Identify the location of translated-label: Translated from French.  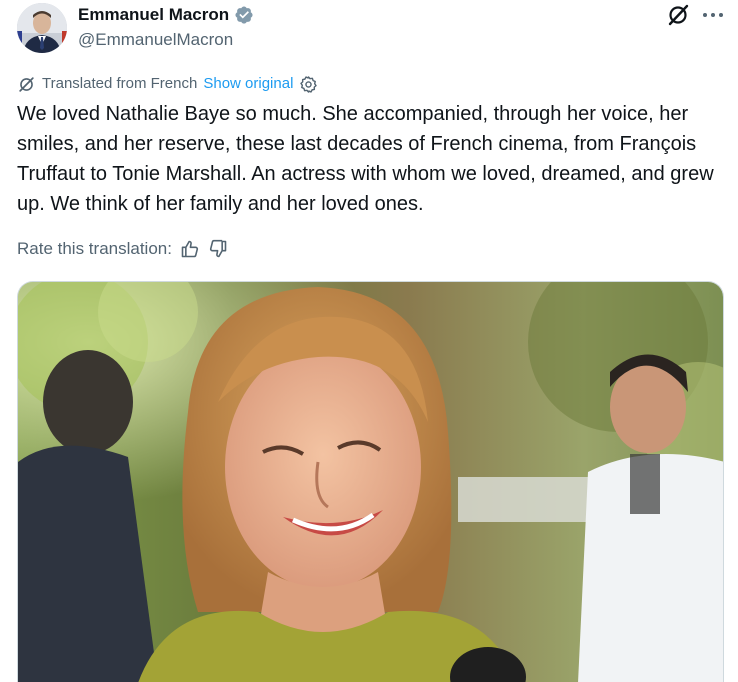
(120, 83).